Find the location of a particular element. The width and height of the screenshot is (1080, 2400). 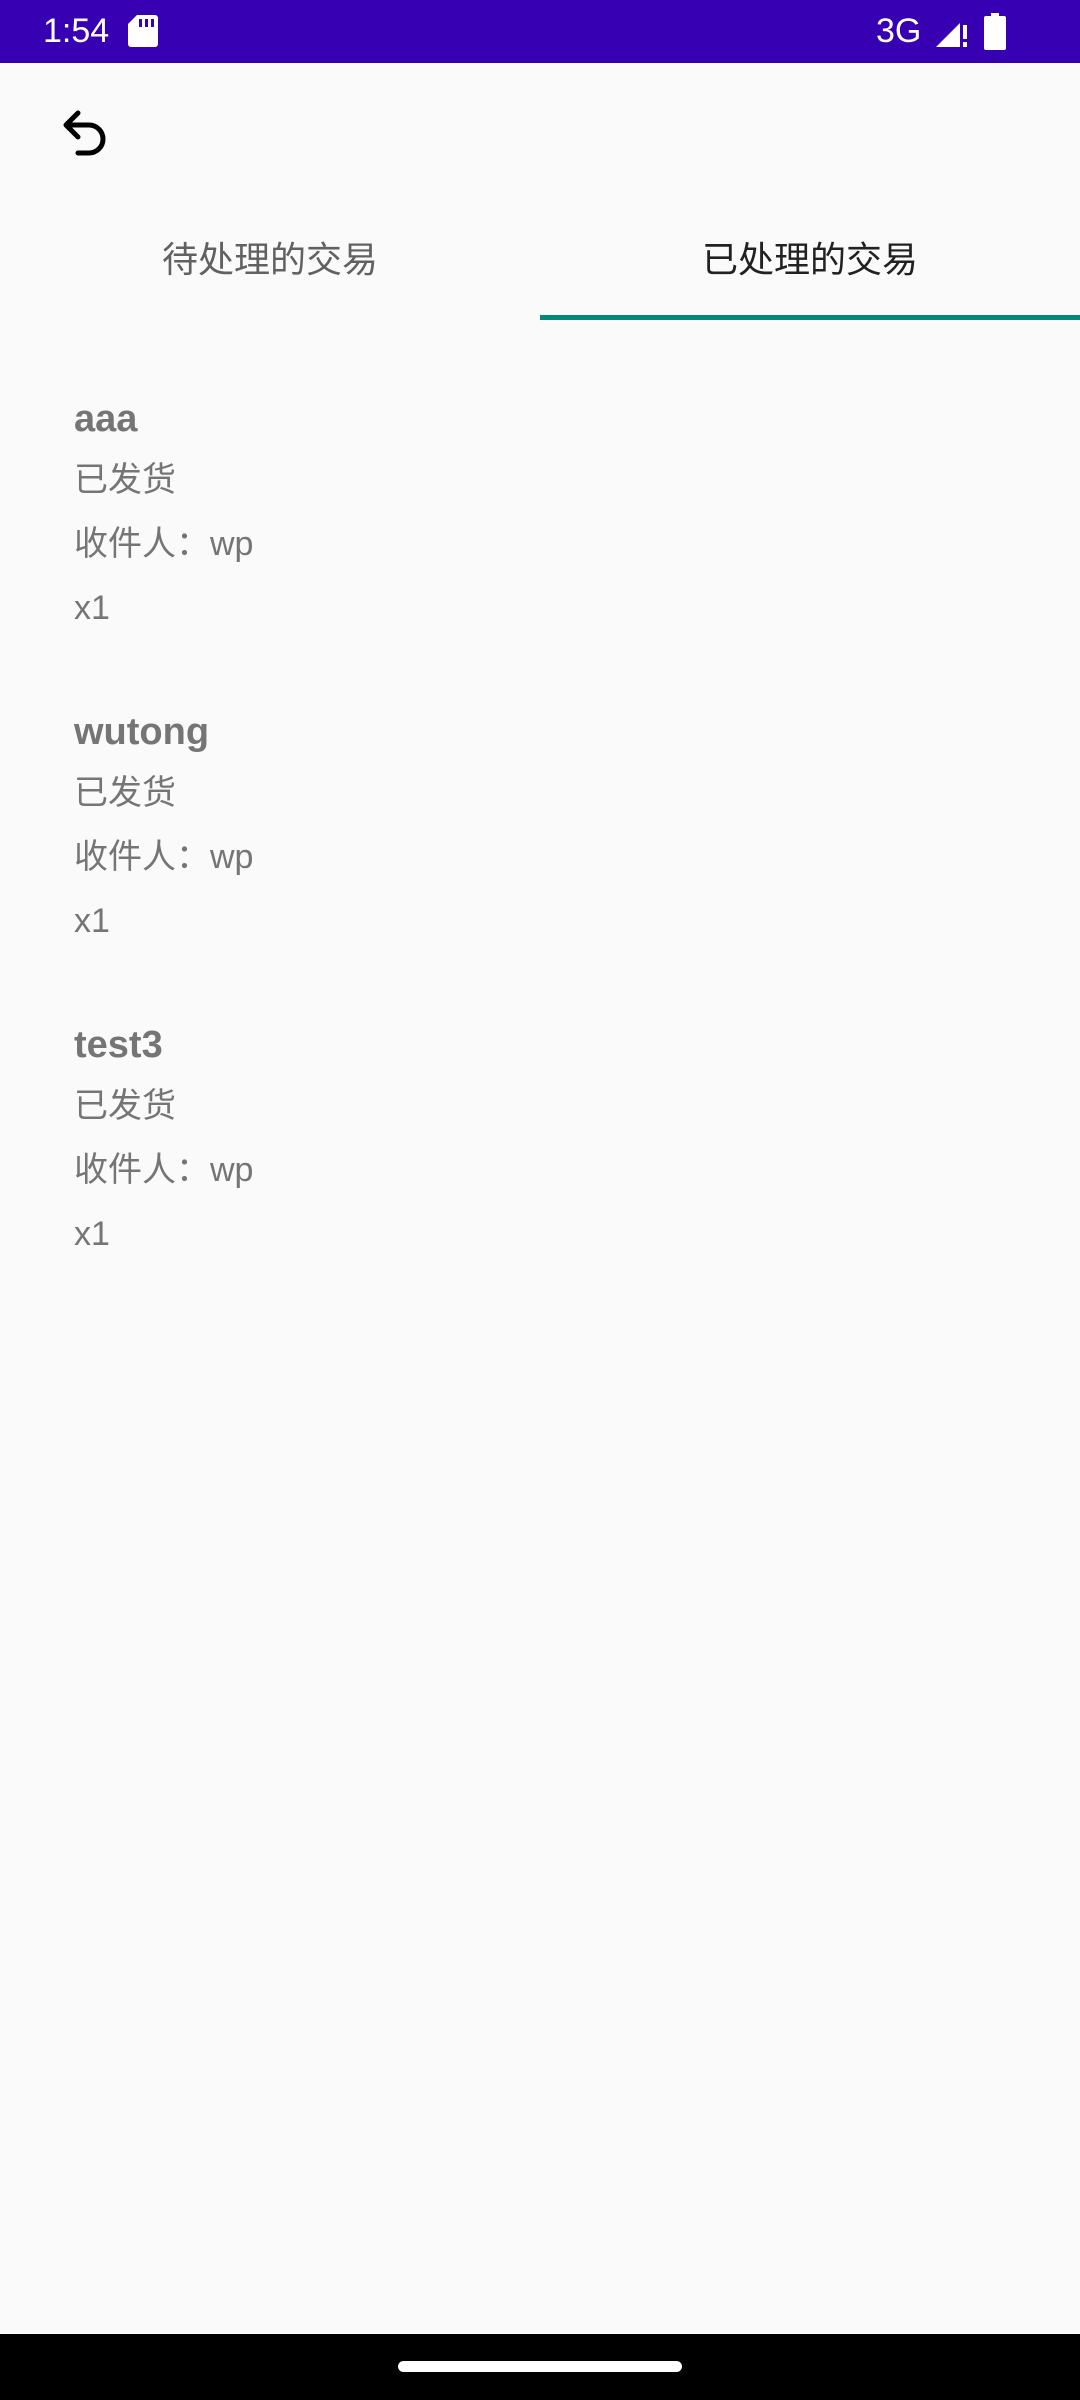

order-item-name: wutong is located at coordinates (142, 732).